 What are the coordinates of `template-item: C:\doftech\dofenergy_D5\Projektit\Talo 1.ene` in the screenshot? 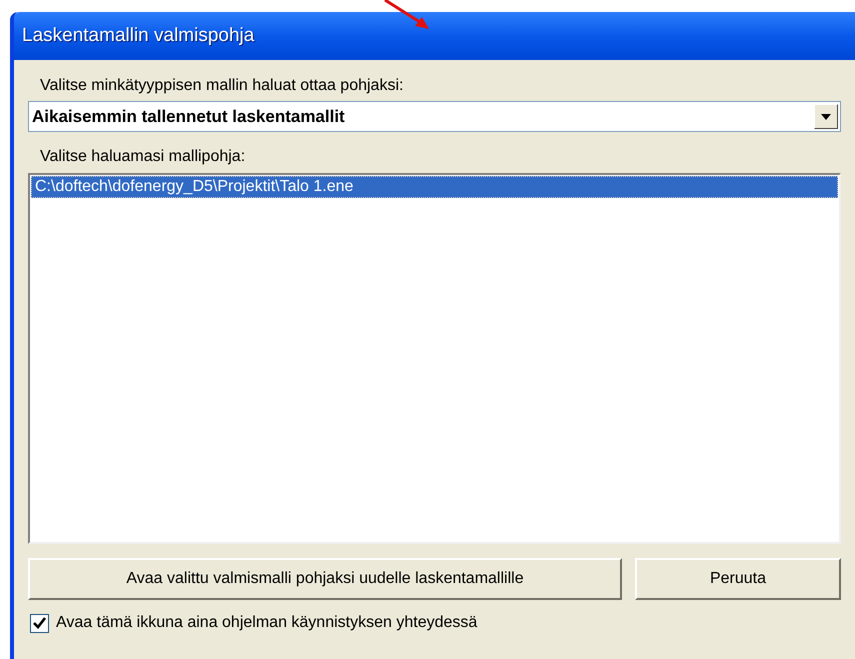 It's located at (434, 187).